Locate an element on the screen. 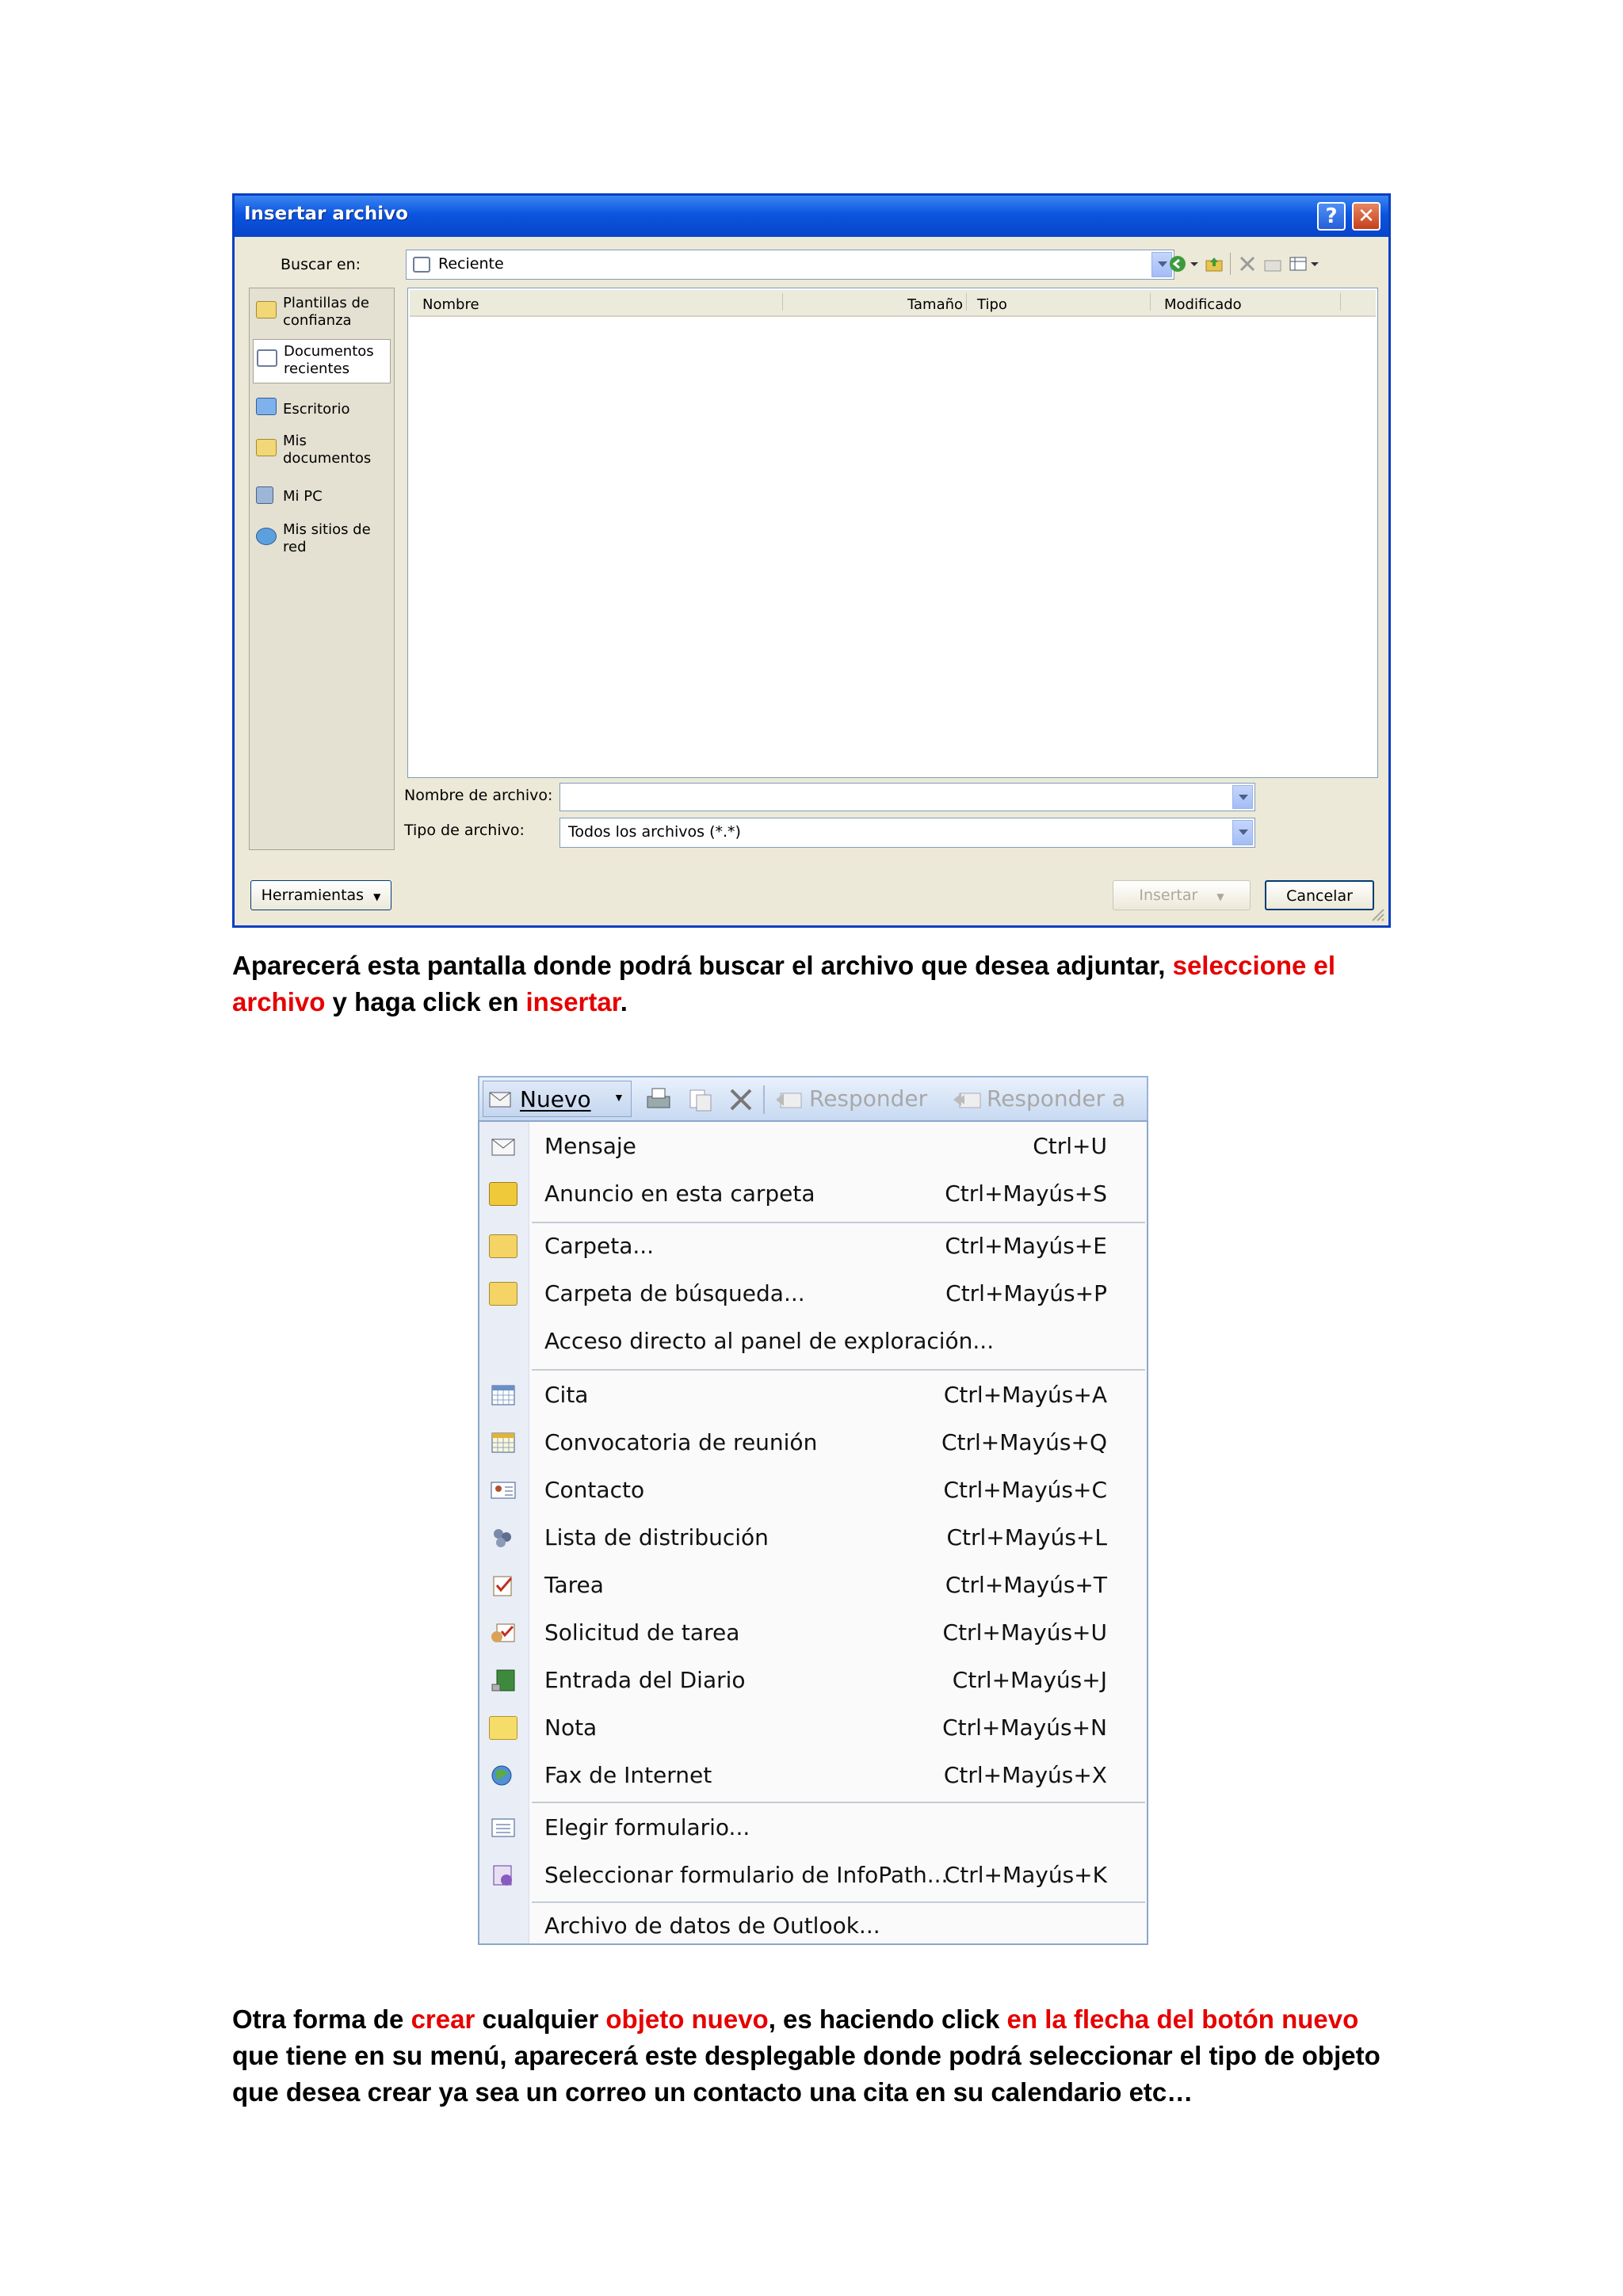 The width and height of the screenshot is (1623, 2296). menu-item-label: Solicitud de tarea is located at coordinates (642, 1632).